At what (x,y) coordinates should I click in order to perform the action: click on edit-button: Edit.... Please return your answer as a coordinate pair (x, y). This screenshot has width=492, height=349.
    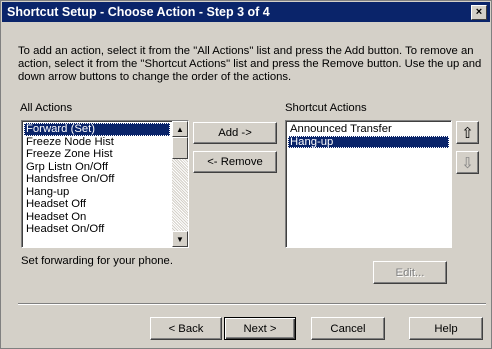
    Looking at the image, I should click on (410, 272).